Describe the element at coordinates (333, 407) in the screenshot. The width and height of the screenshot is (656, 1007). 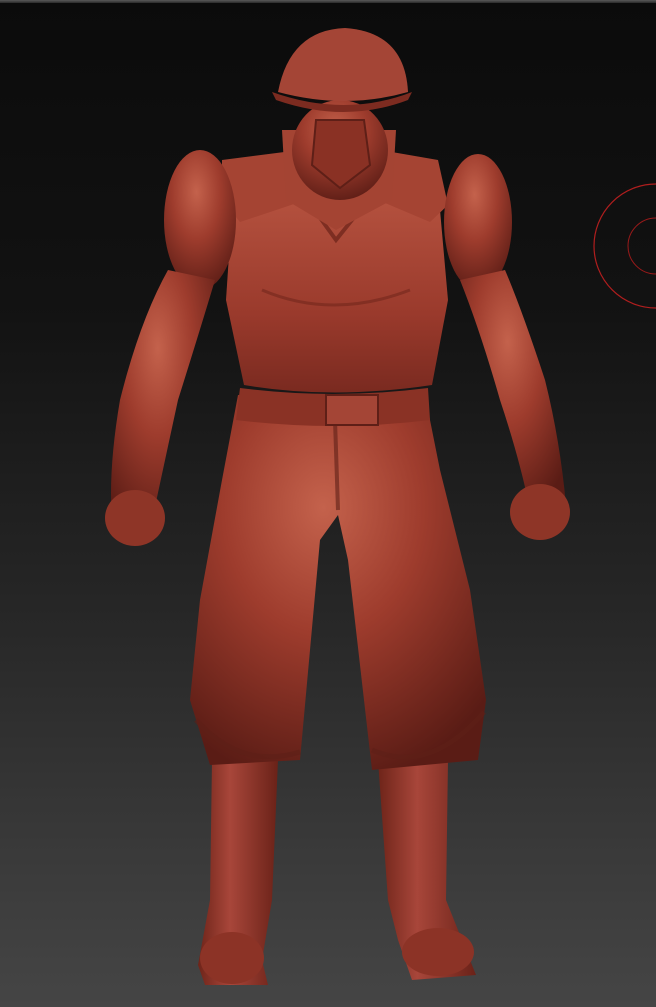
I see `belt` at that location.